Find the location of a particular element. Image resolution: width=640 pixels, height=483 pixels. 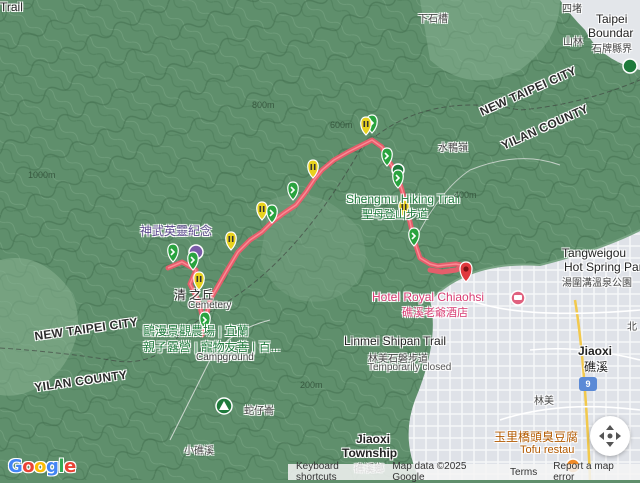

label-tangweigou-2: Hot Spring Par is located at coordinates (602, 267).